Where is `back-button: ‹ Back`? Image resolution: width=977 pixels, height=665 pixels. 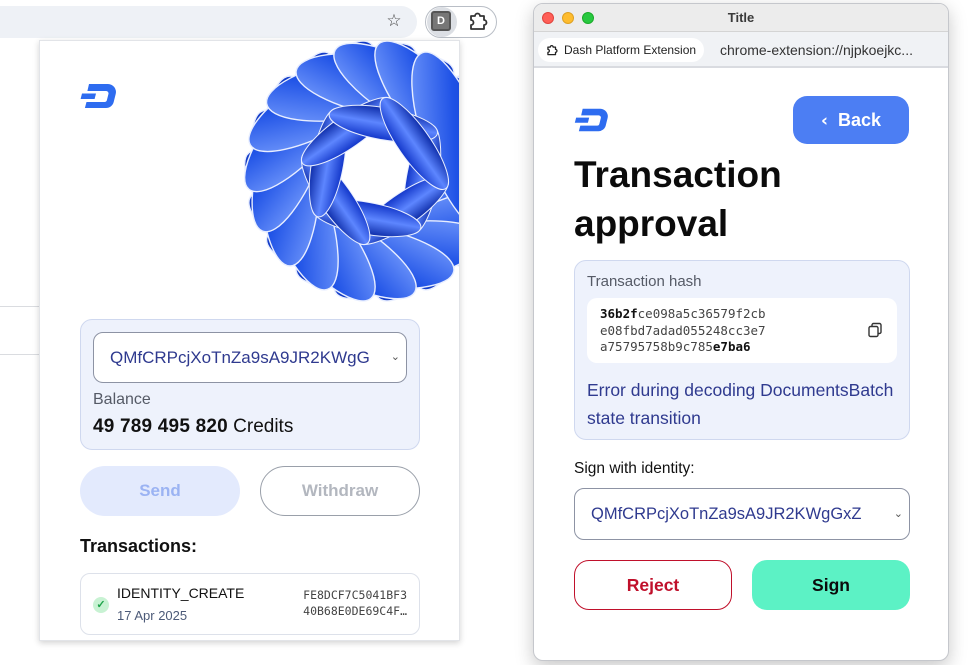 back-button: ‹ Back is located at coordinates (851, 120).